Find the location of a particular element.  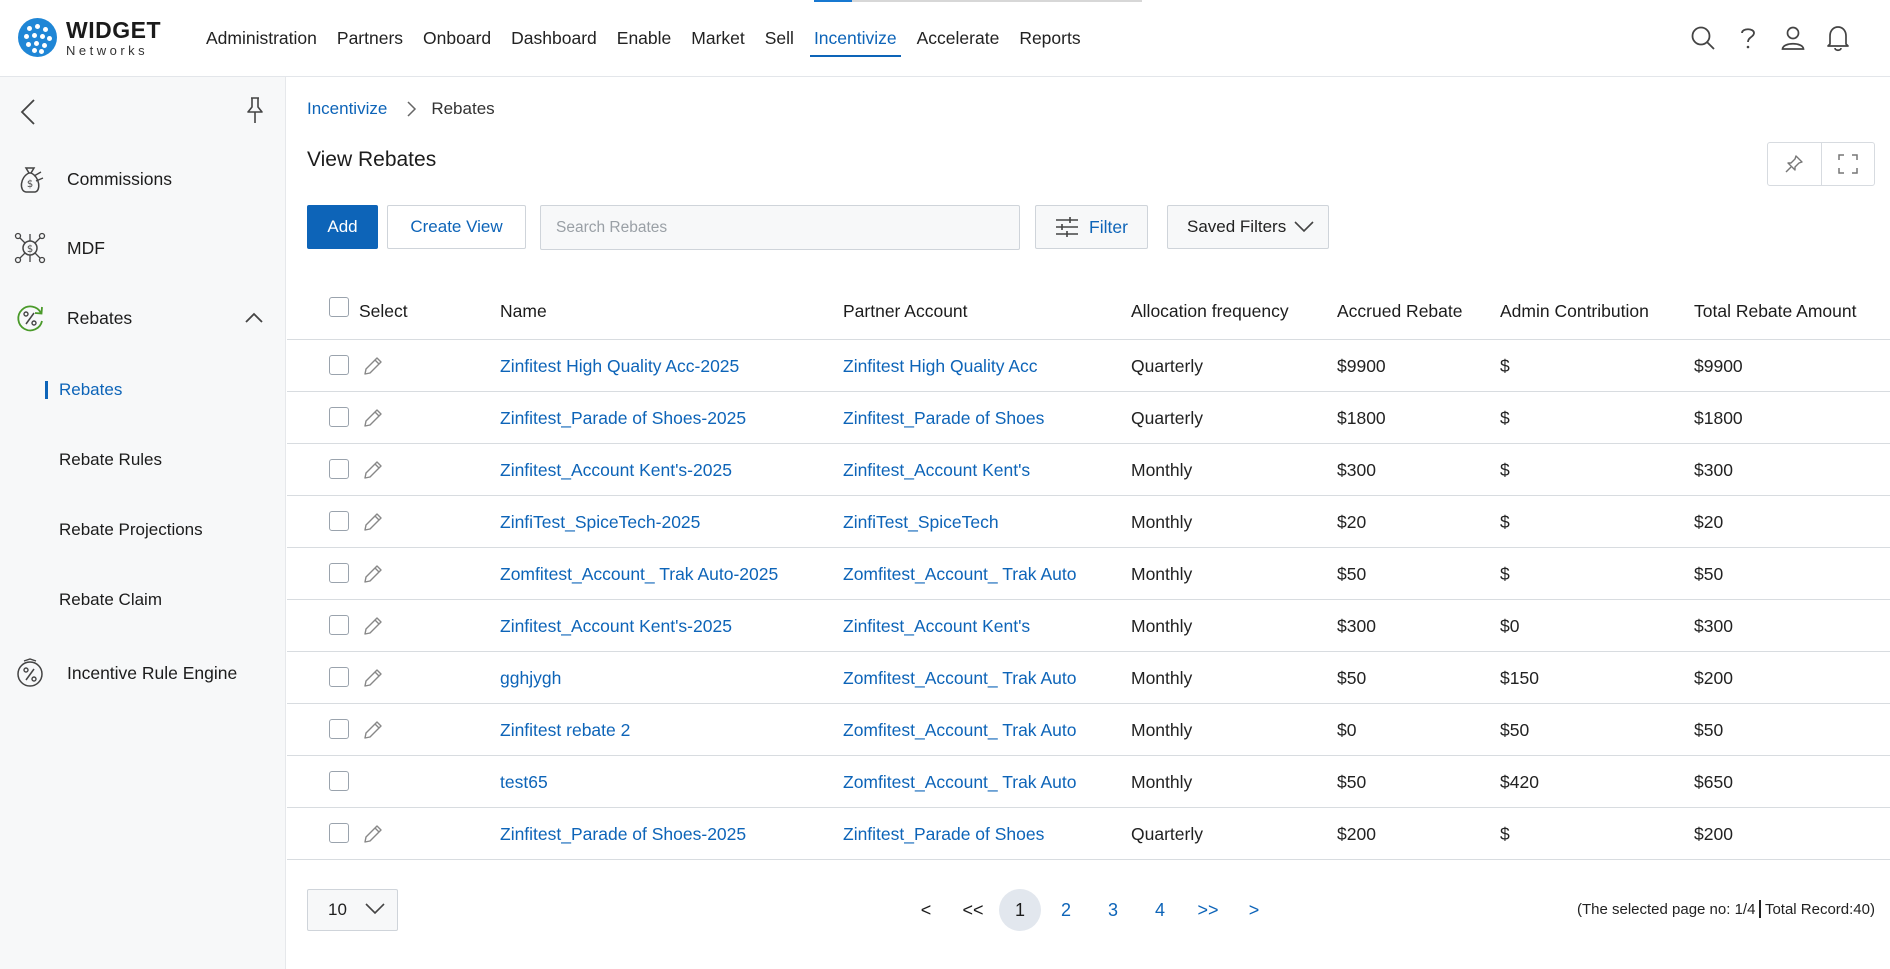

sidebar-sub-rebate-projections: Rebate Projections is located at coordinates (143, 530).